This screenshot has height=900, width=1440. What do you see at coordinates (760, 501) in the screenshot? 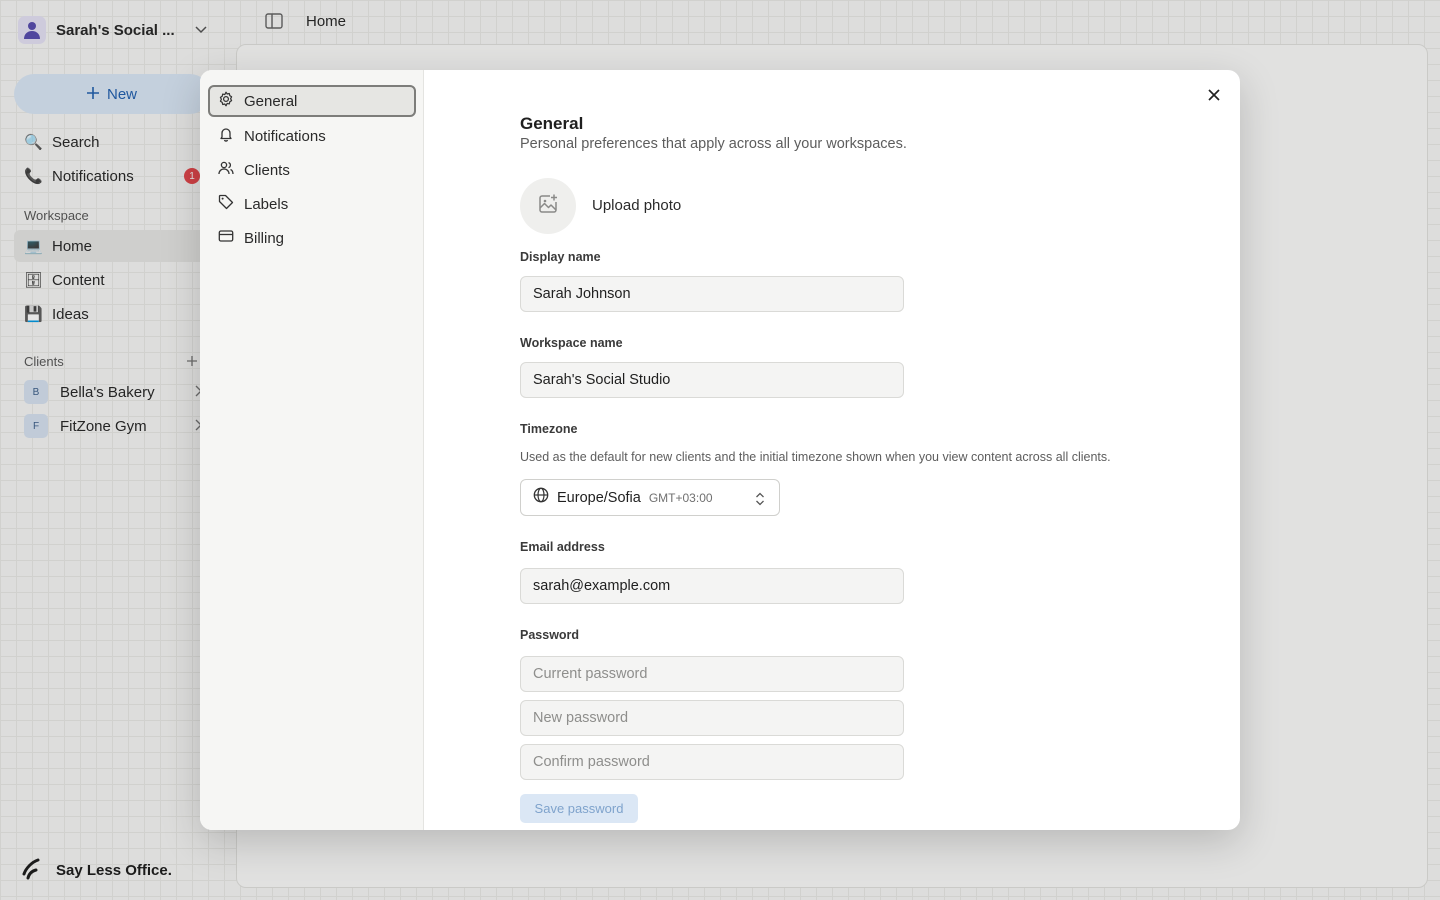
I see `chevron-up-down-icon` at bounding box center [760, 501].